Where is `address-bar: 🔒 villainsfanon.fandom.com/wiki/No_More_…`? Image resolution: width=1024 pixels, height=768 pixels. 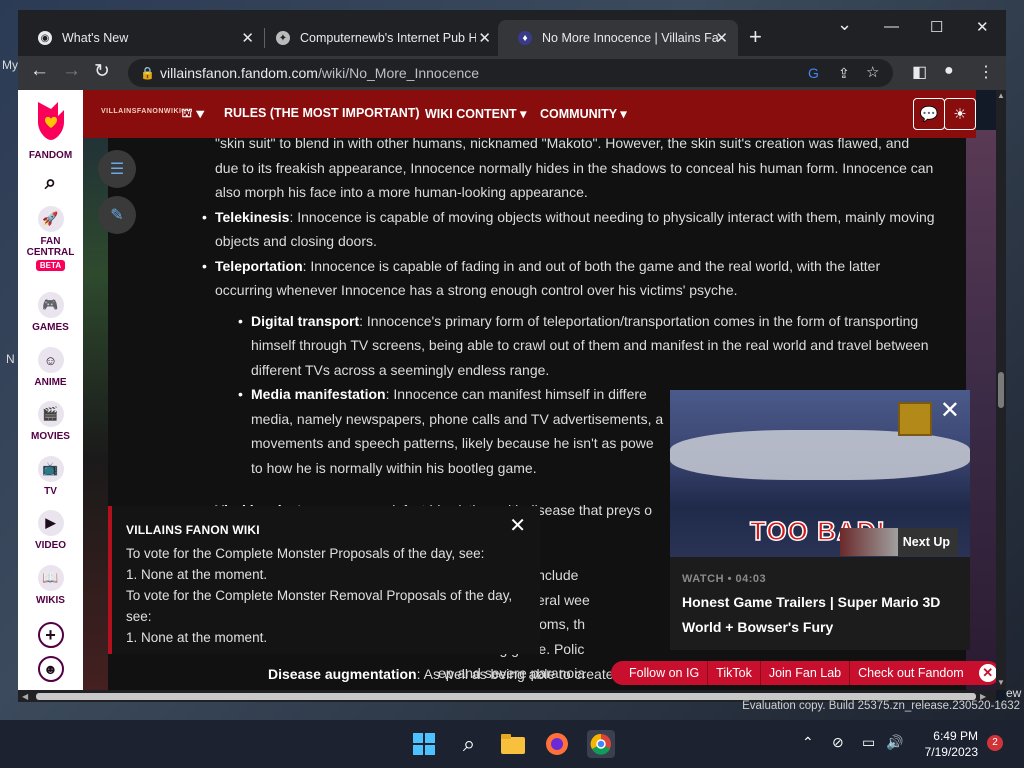
address-bar: 🔒 villainsfanon.fandom.com/wiki/No_More_… is located at coordinates (510, 73).